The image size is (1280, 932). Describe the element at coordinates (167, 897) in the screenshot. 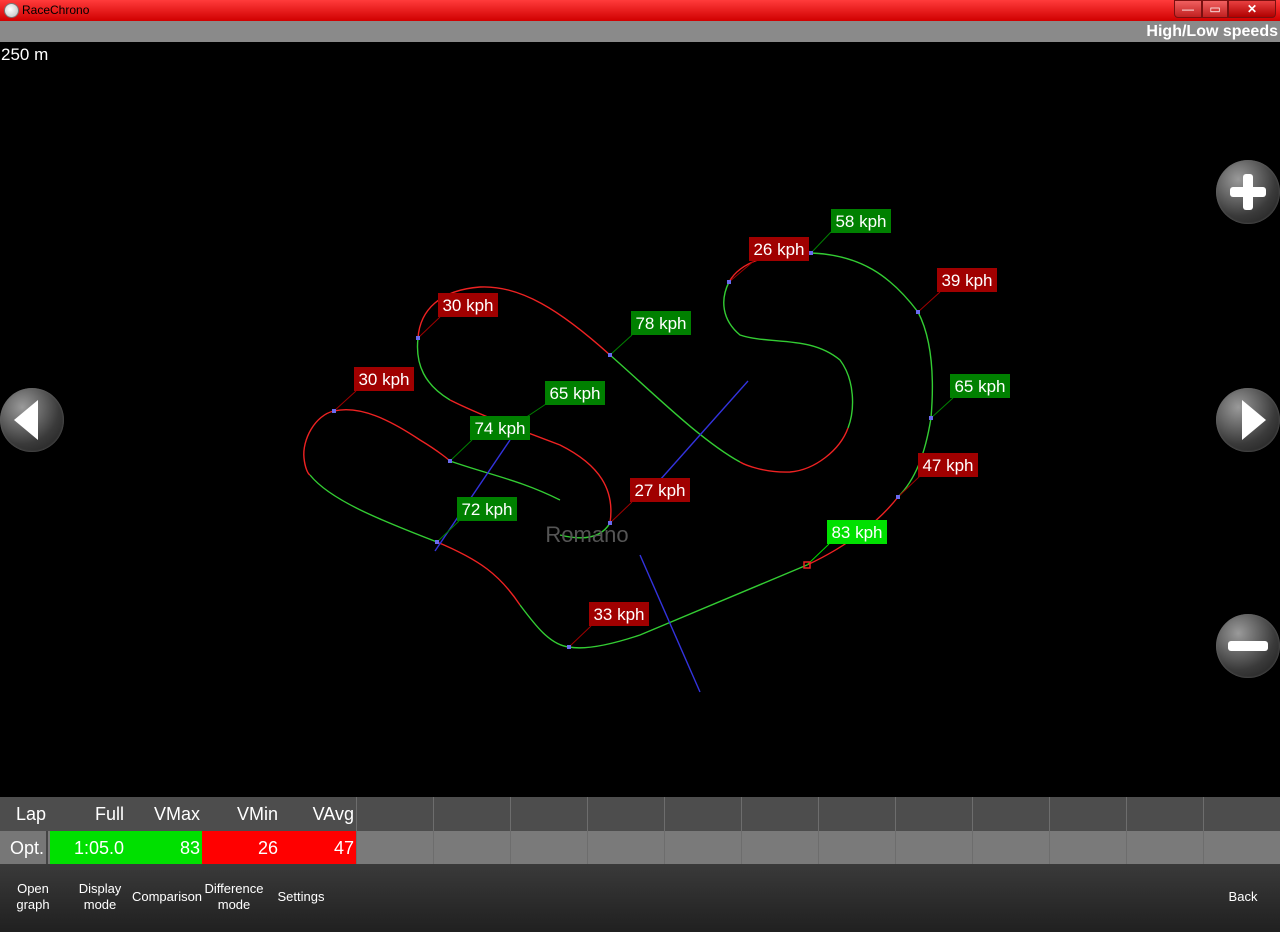

I see `comparison-button: Comparison` at that location.